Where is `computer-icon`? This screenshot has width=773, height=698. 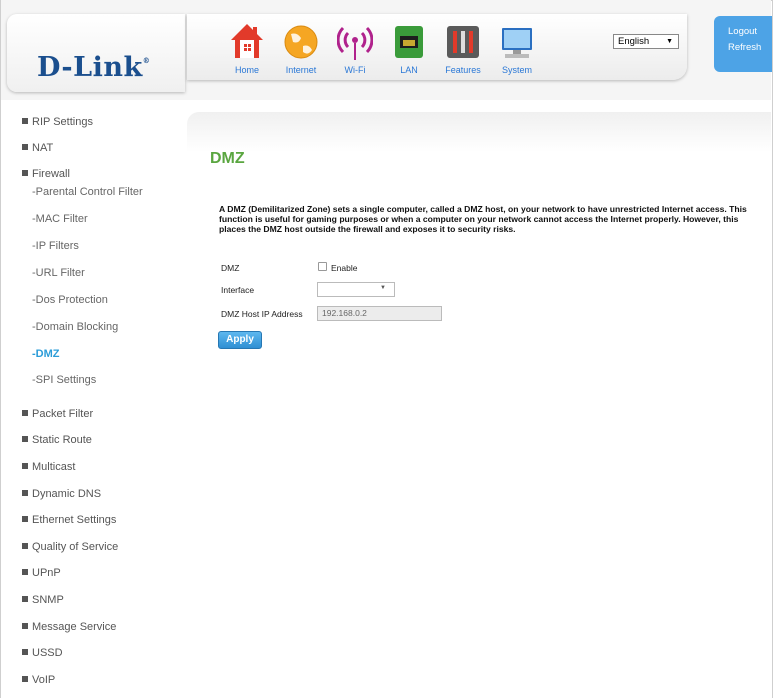
computer-icon is located at coordinates (517, 43).